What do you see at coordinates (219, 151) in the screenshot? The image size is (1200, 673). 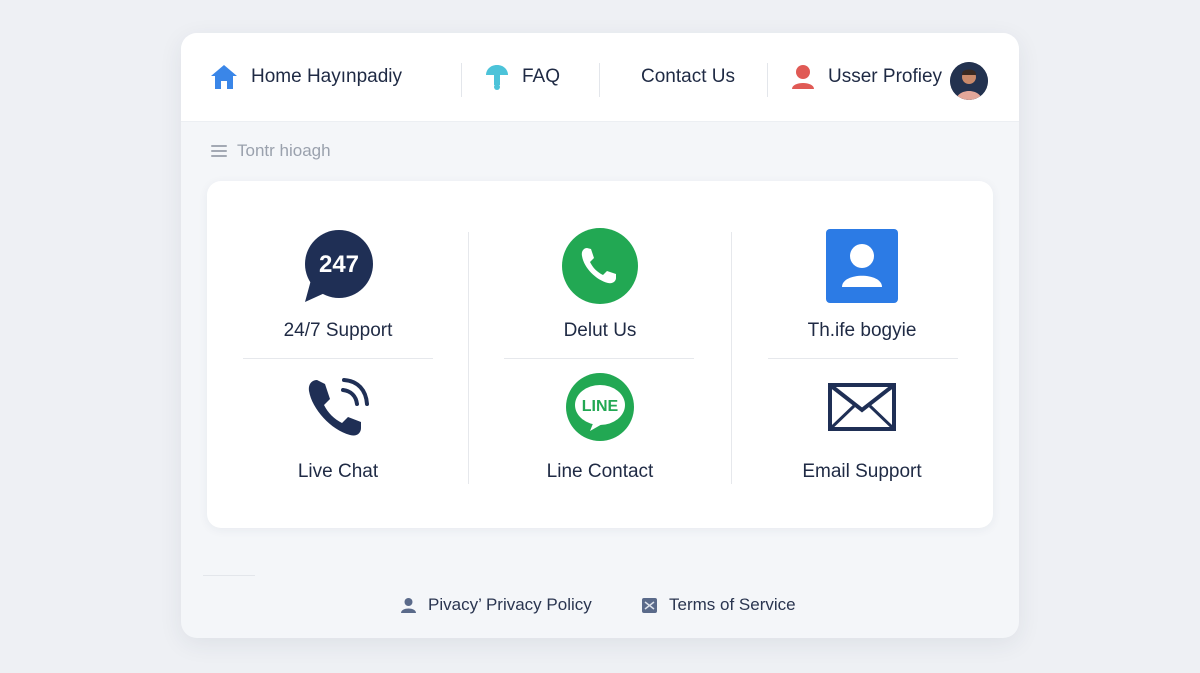 I see `menu-icon` at bounding box center [219, 151].